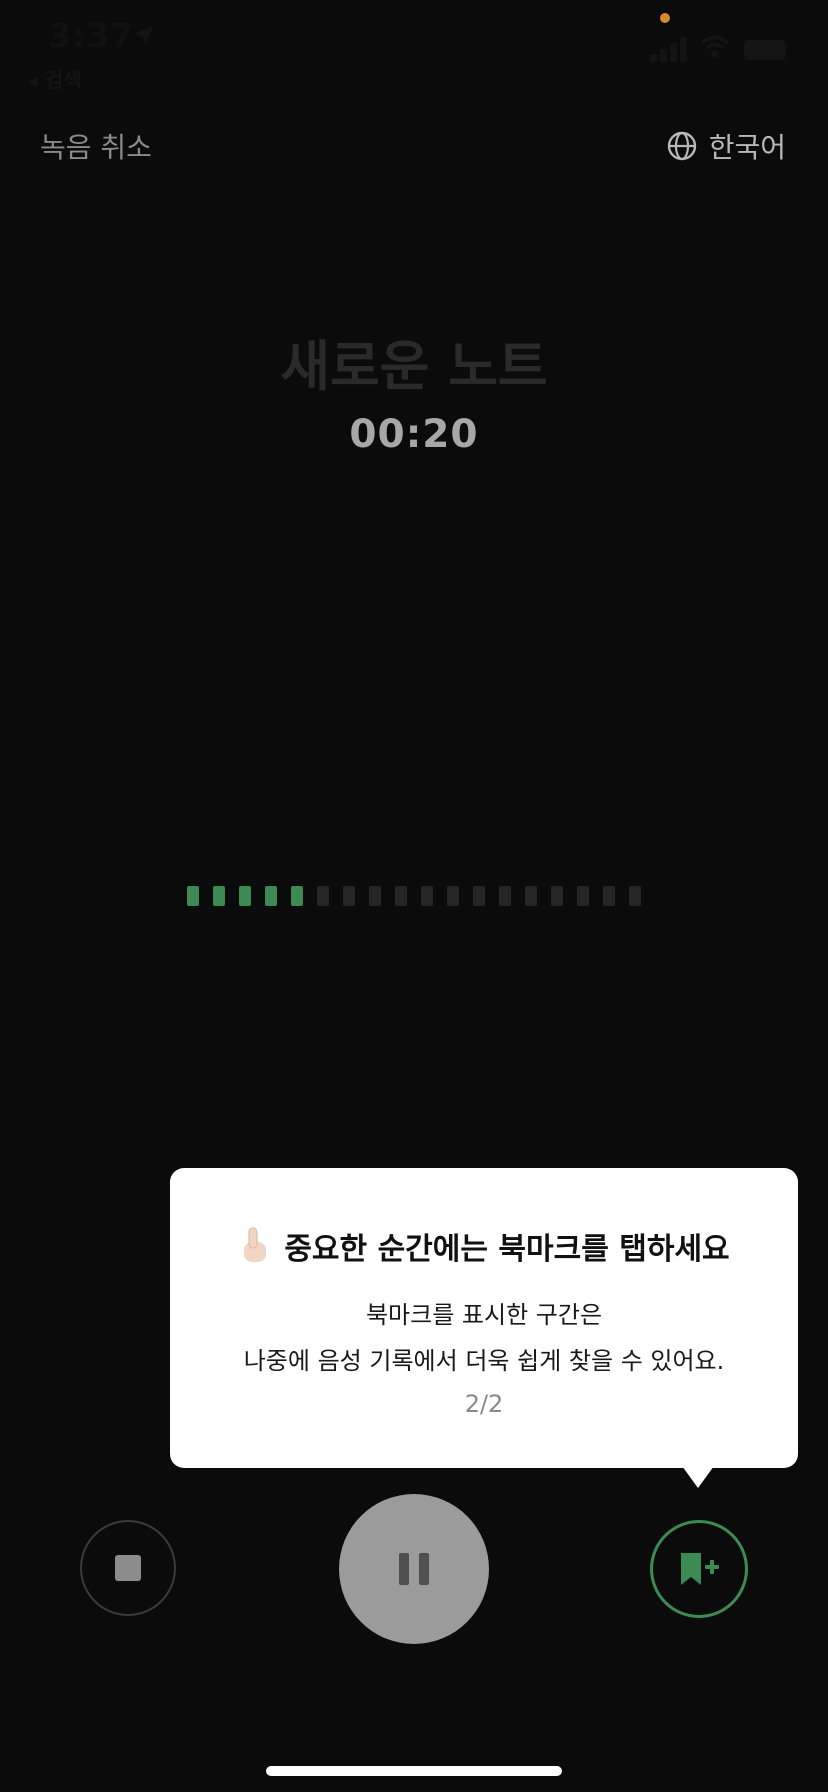  I want to click on stop-button, so click(128, 1568).